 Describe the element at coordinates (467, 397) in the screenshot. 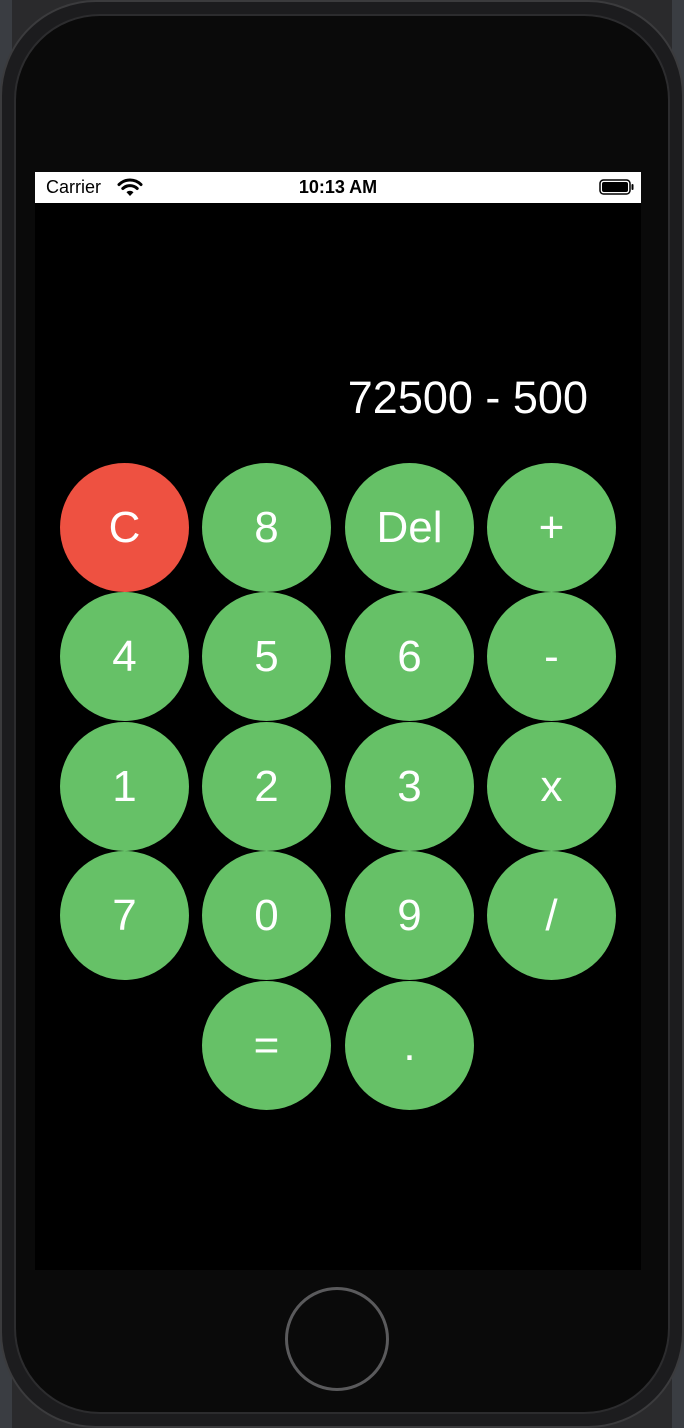

I see `calculator-display: 72500 - 500` at that location.